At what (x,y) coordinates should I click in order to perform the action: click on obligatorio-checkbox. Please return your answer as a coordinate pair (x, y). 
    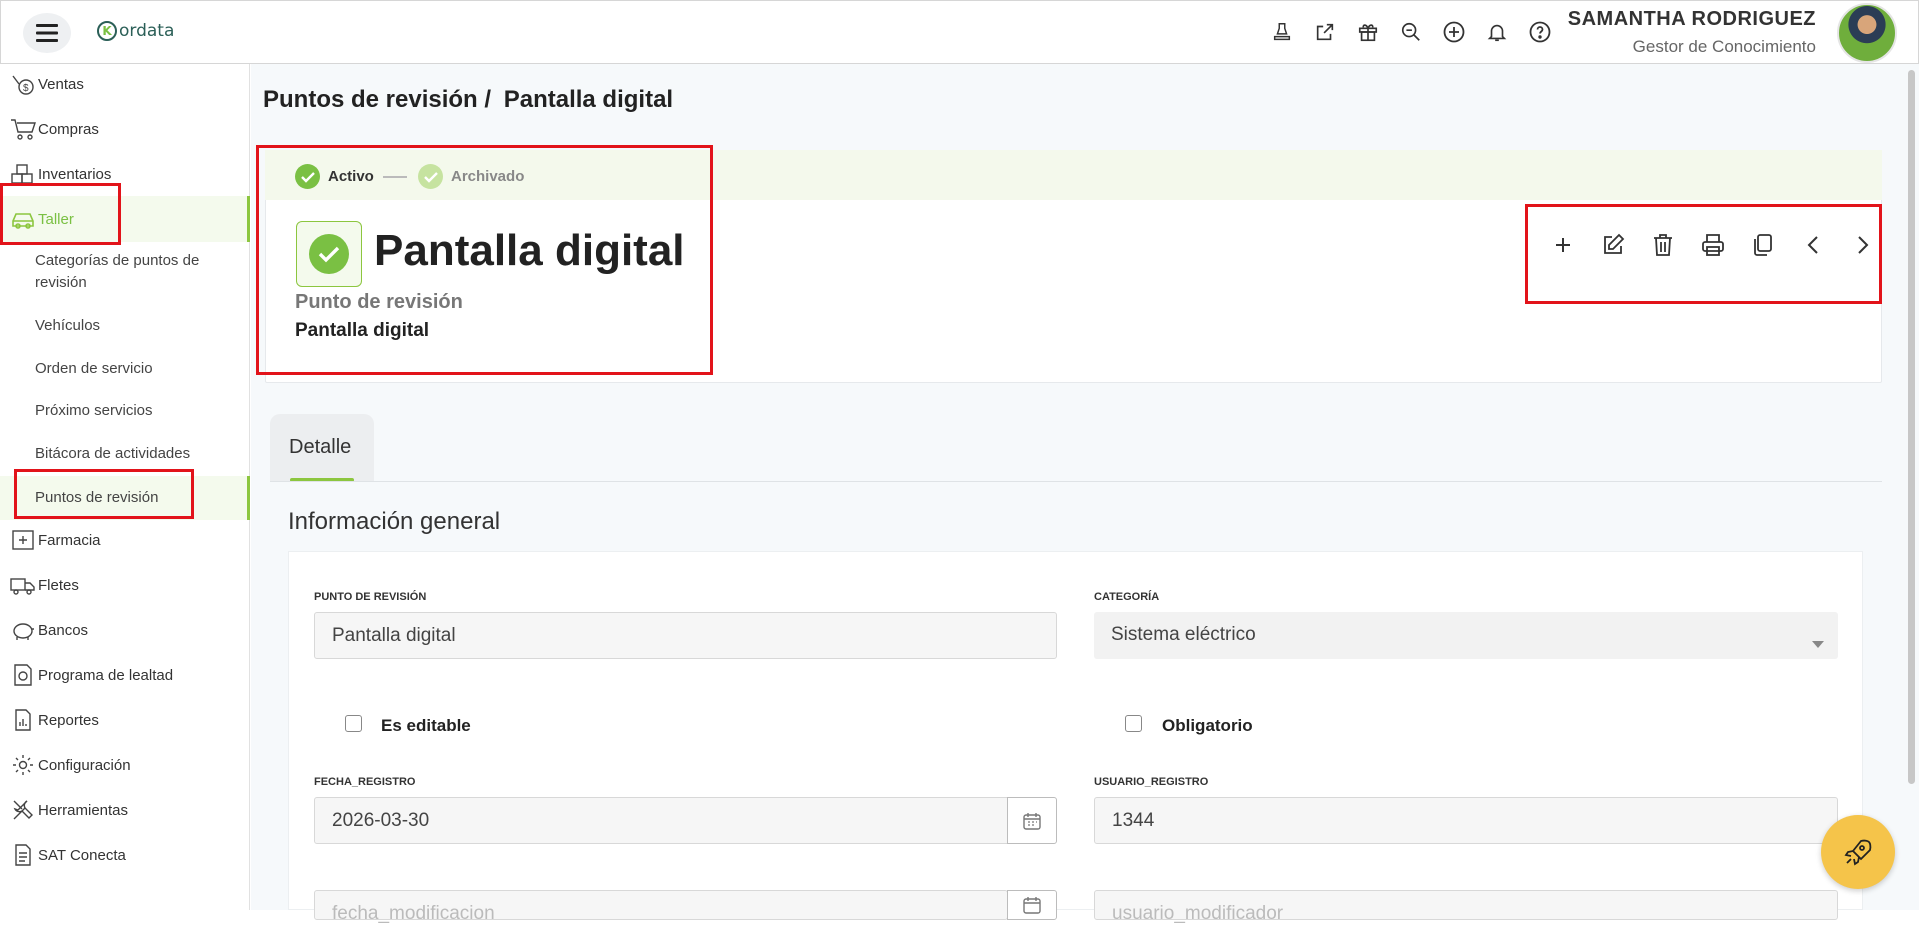
    Looking at the image, I should click on (1133, 723).